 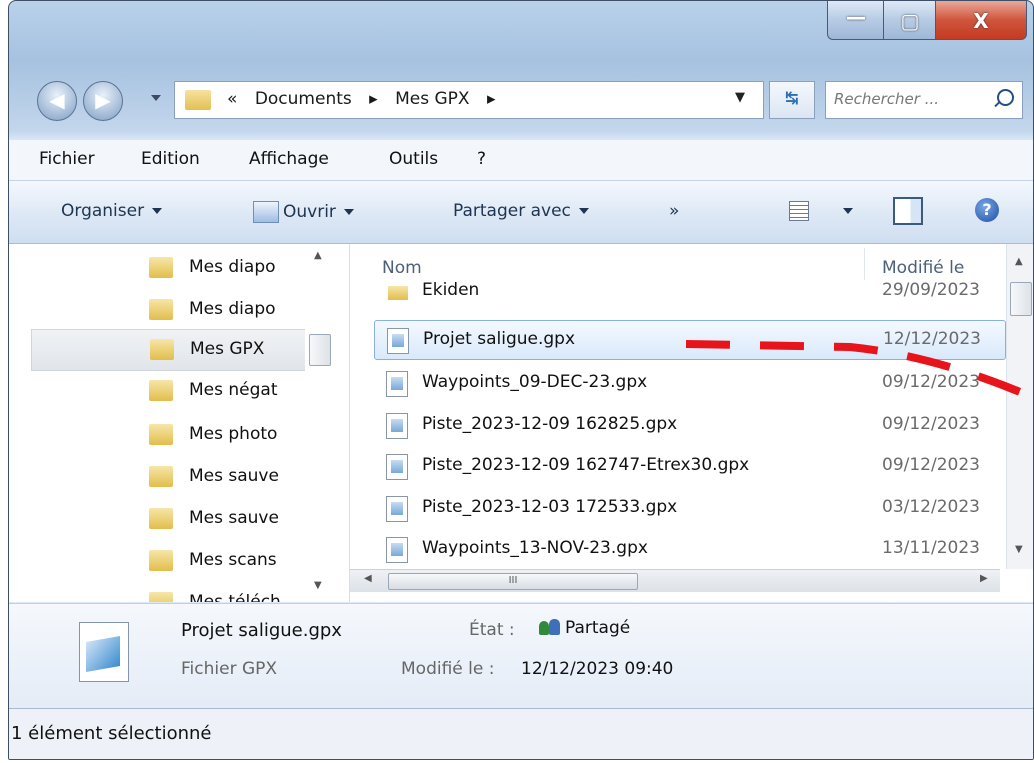 What do you see at coordinates (513, 581) in the screenshot?
I see `horizontal-scroll-thumb: III` at bounding box center [513, 581].